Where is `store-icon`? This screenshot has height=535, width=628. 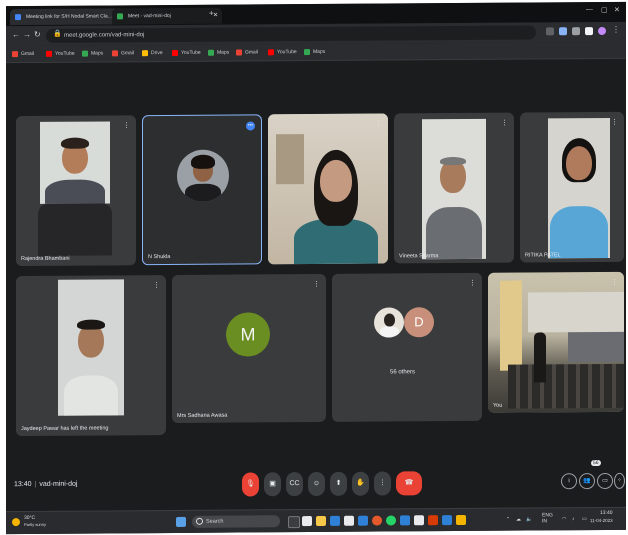
store-icon is located at coordinates (349, 520).